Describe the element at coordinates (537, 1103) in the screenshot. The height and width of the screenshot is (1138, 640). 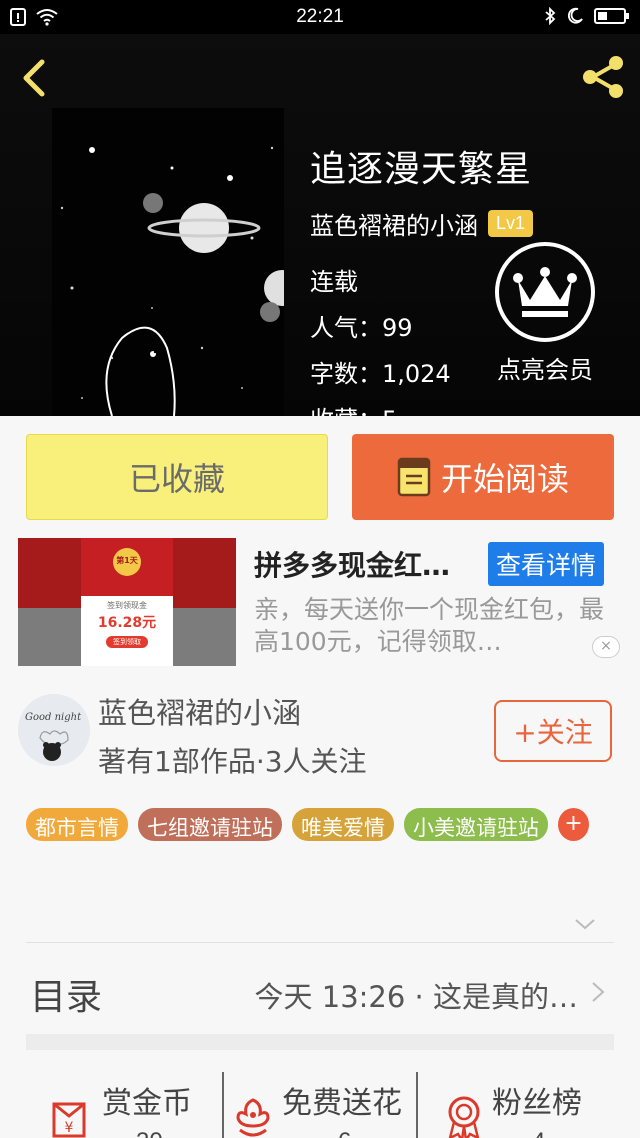
I see `fan-ranking-label: 粉丝榜` at that location.